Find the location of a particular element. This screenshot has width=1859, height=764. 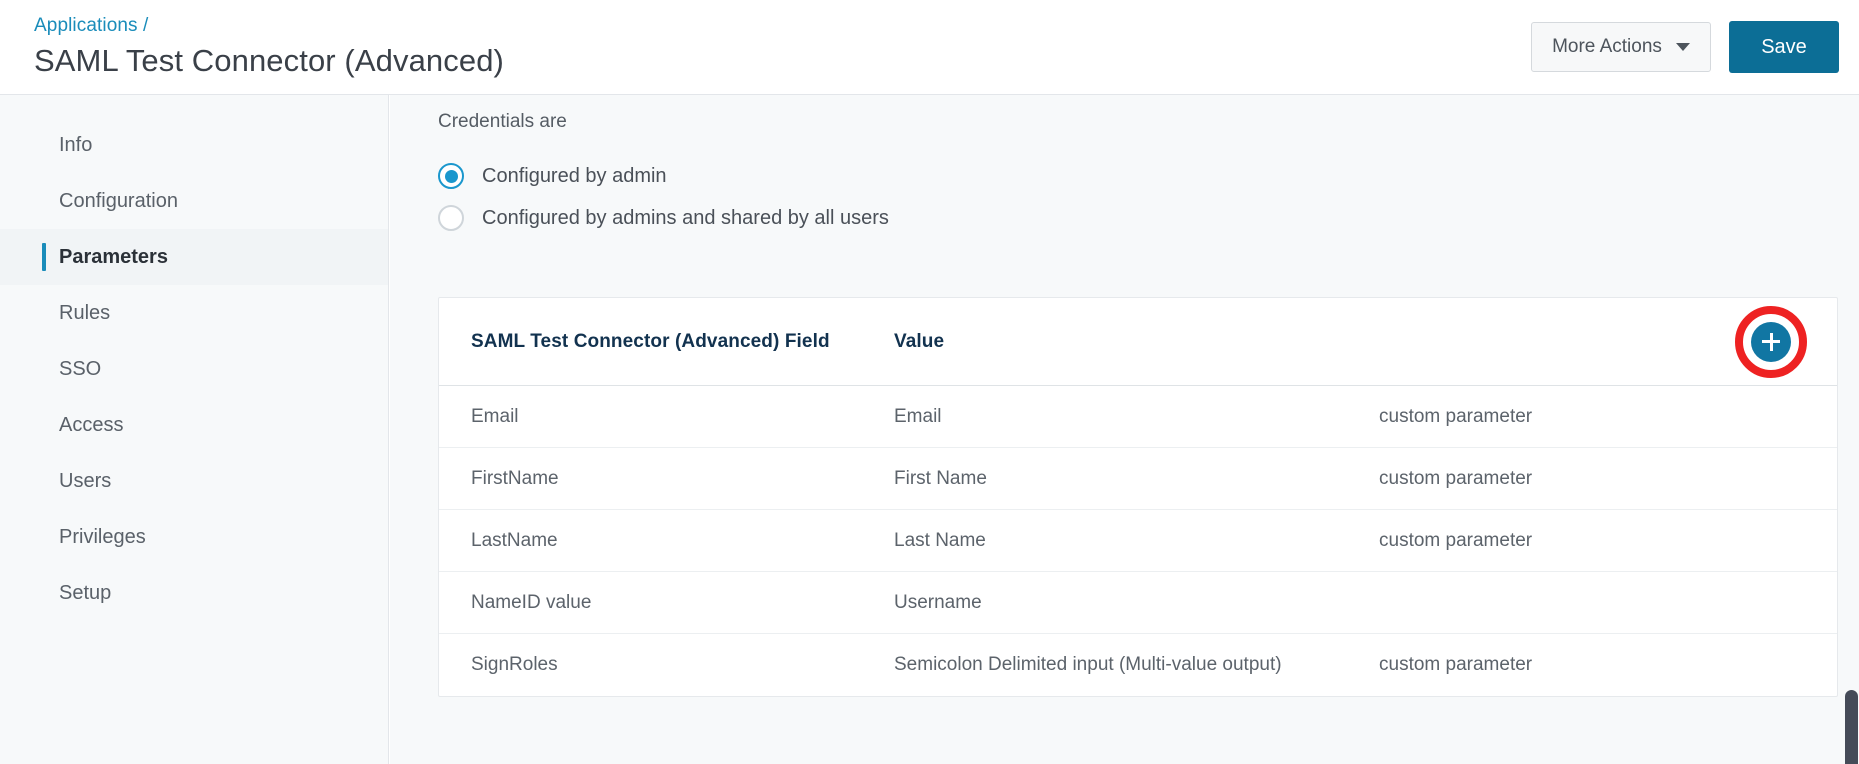

breadcrumb: Applications / is located at coordinates (269, 26).